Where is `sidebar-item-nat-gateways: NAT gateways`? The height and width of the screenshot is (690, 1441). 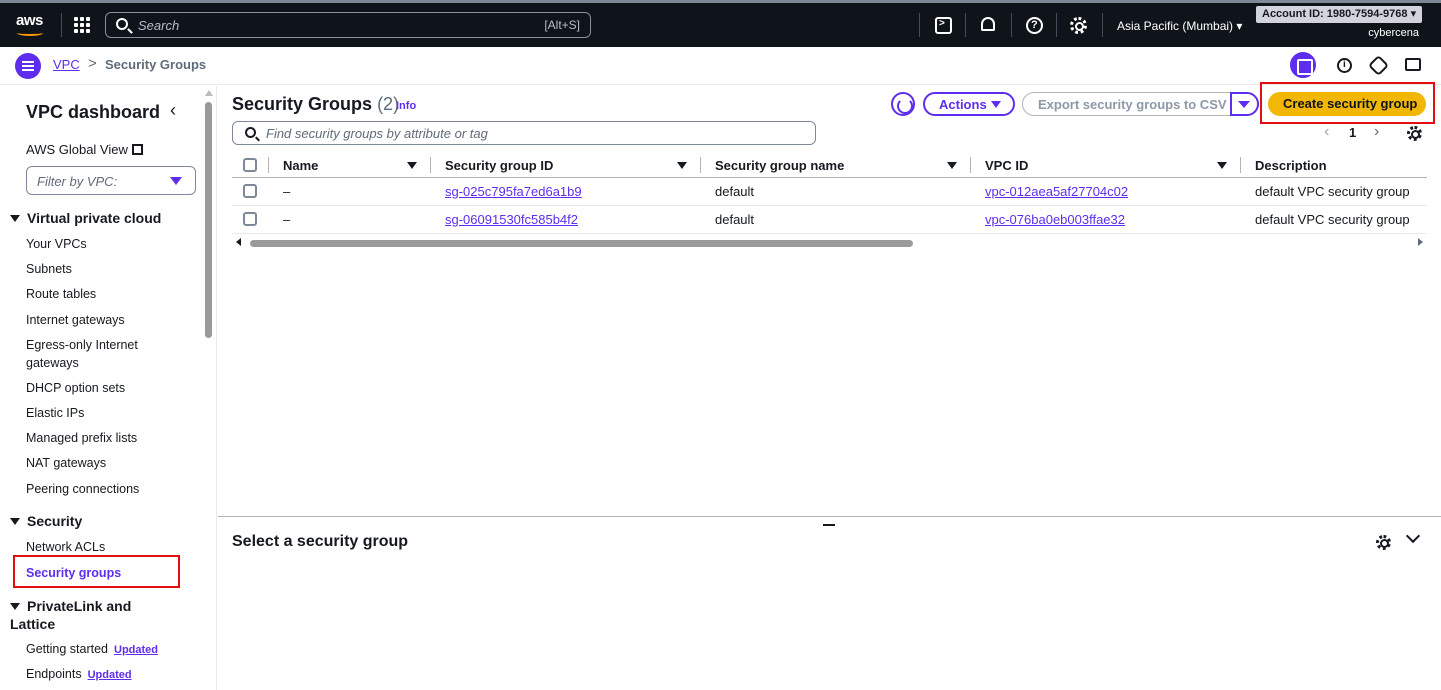
sidebar-item-nat-gateways: NAT gateways is located at coordinates (106, 463).